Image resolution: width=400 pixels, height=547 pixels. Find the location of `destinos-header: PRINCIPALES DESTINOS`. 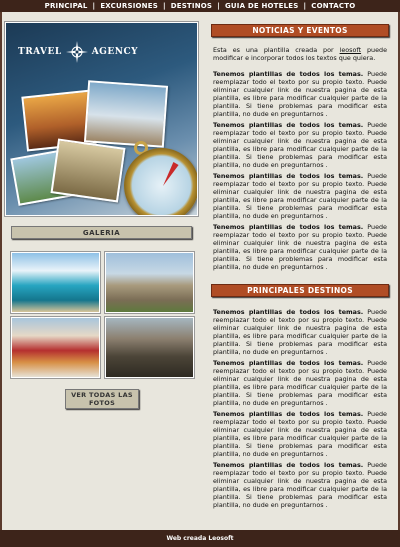

destinos-header: PRINCIPALES DESTINOS is located at coordinates (300, 290).